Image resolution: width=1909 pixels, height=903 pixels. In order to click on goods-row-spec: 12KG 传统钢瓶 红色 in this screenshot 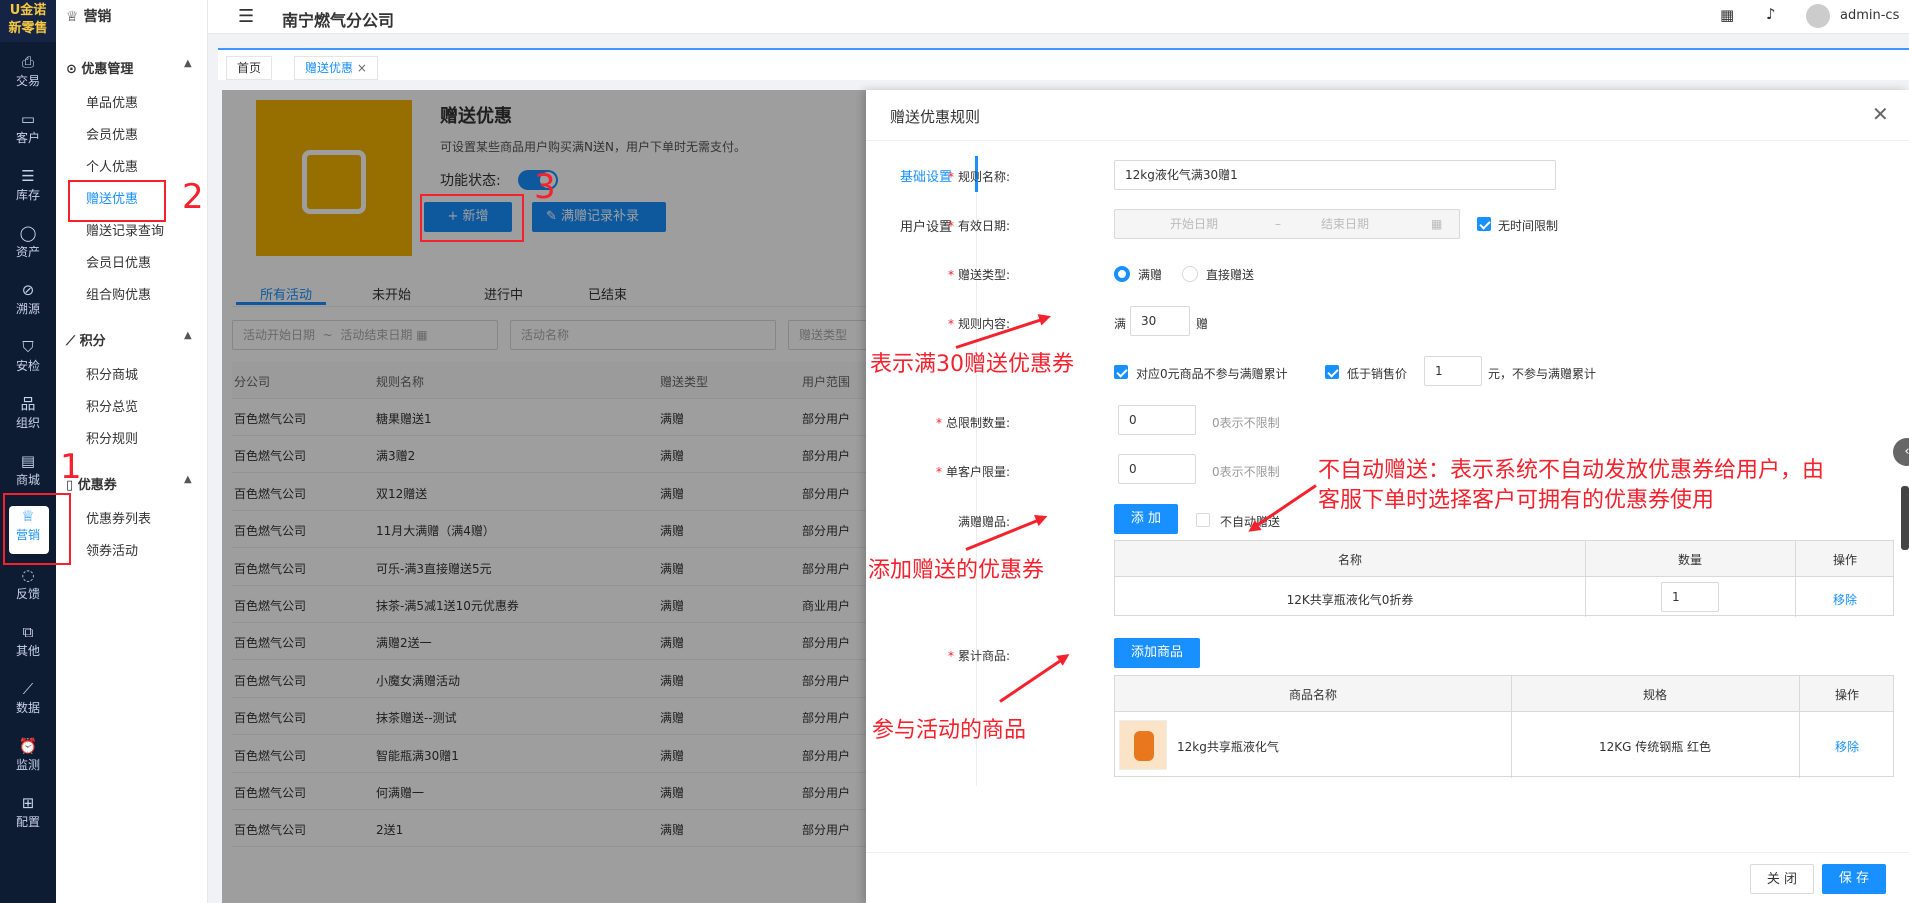, I will do `click(1655, 747)`.